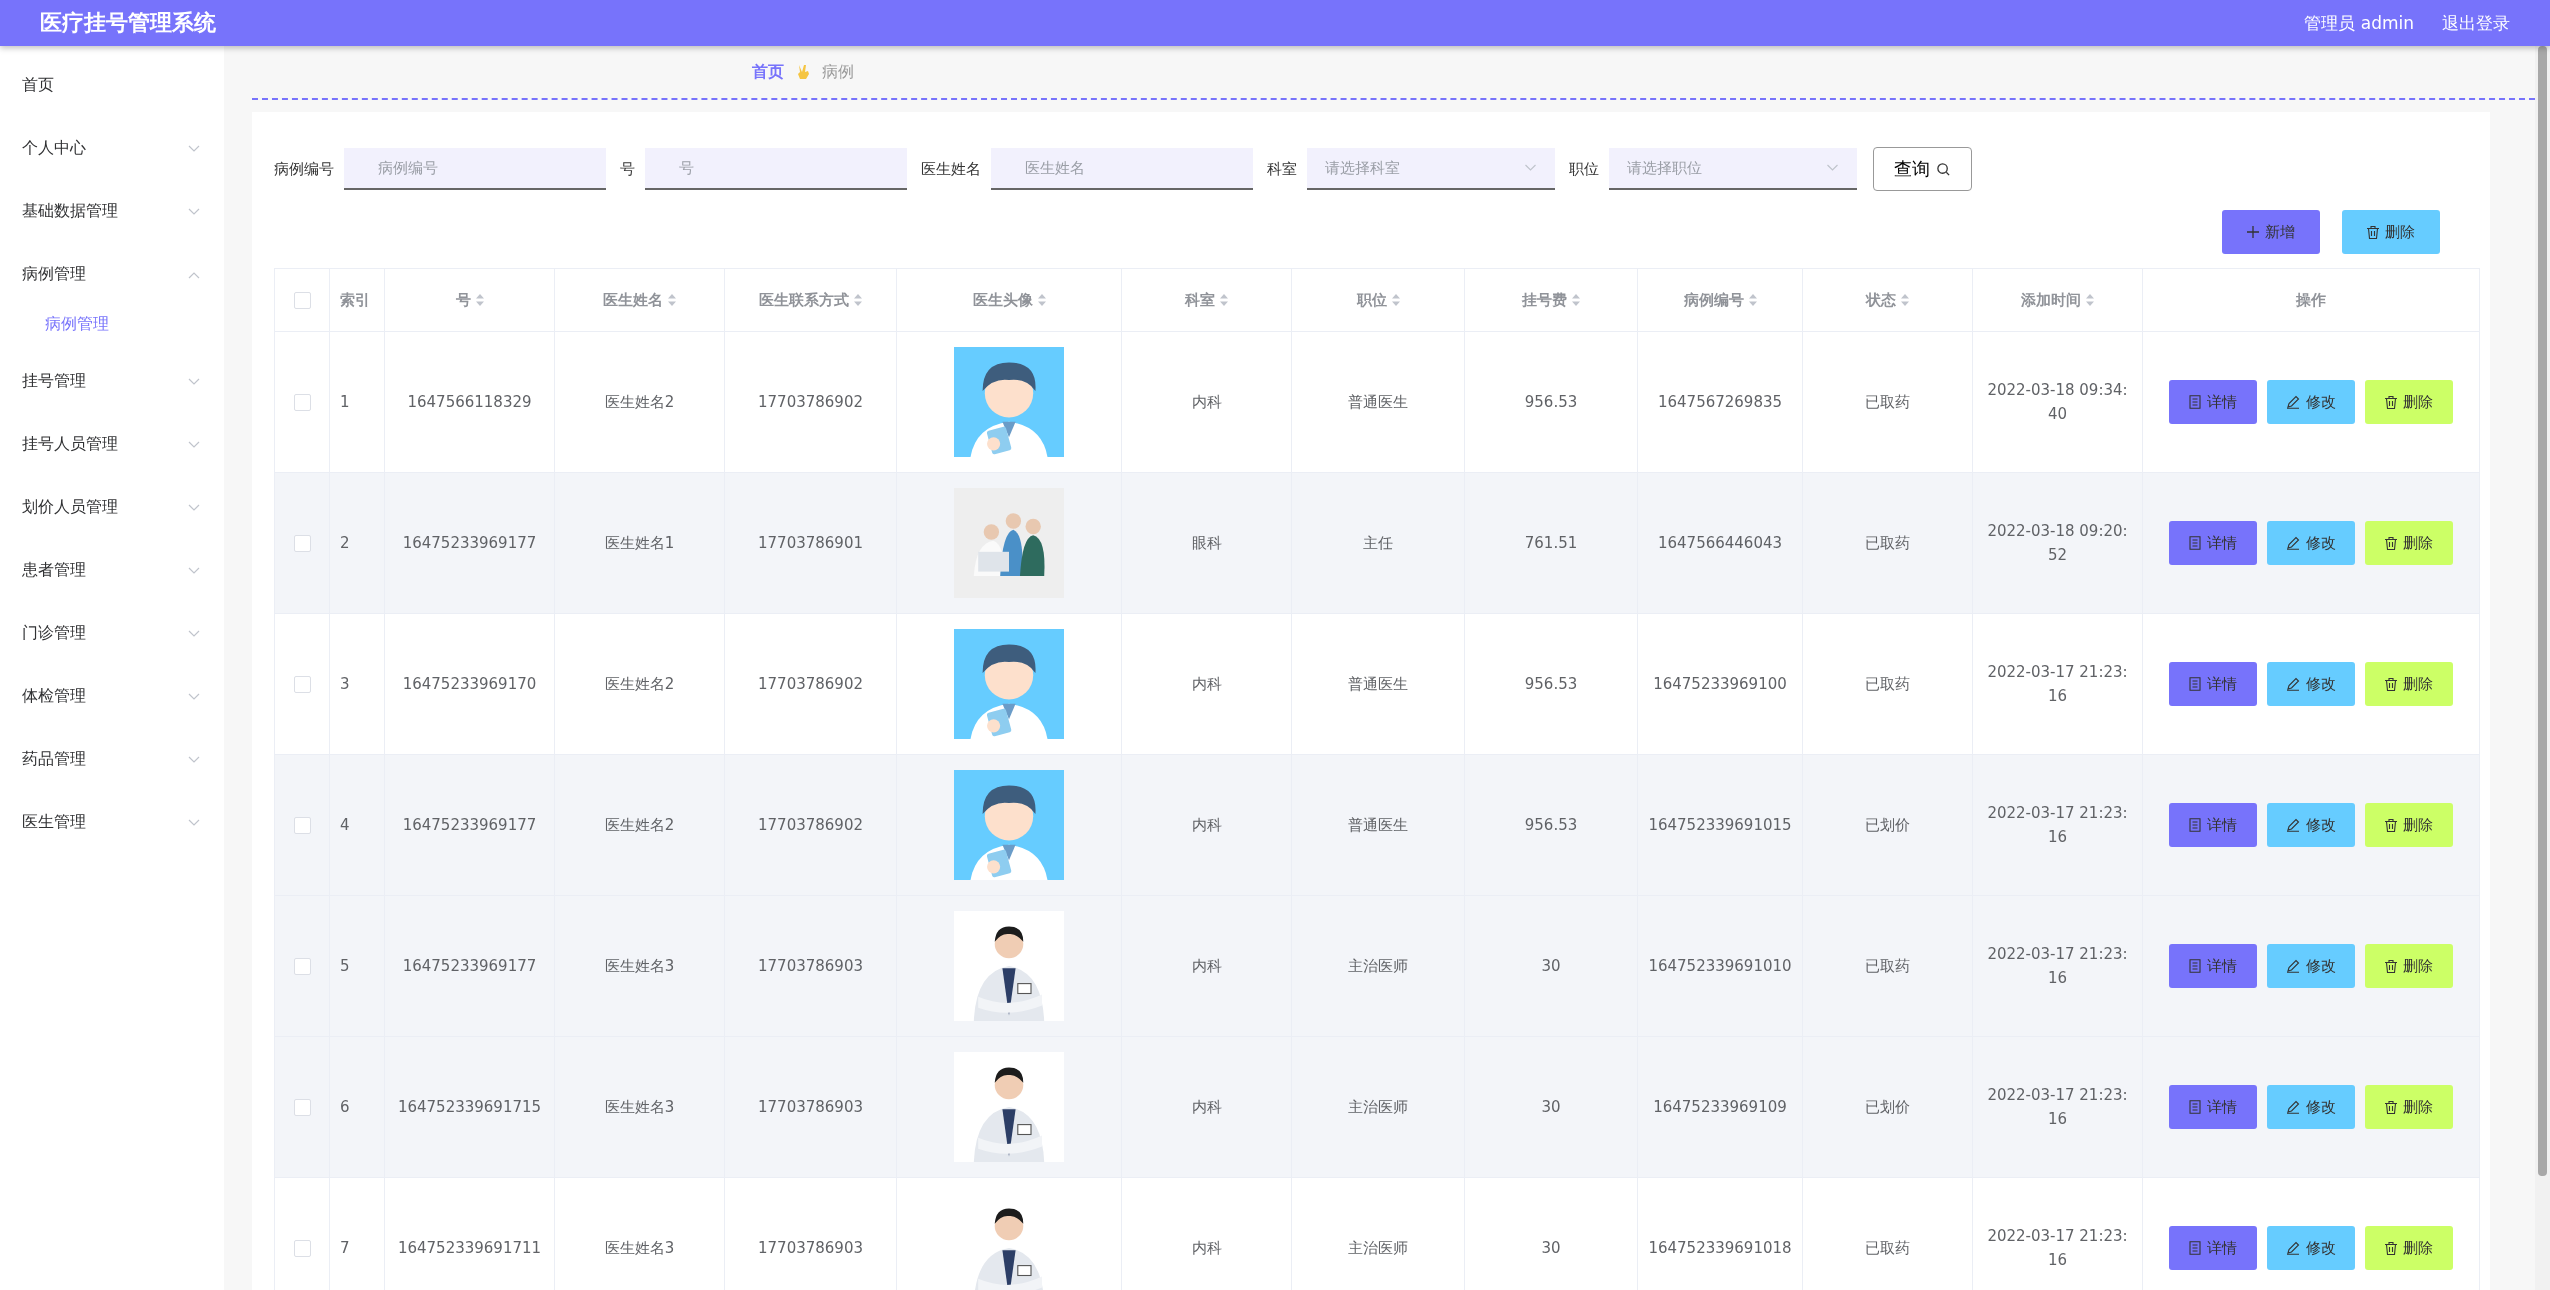 The image size is (2550, 1290). What do you see at coordinates (1720, 1107) in the screenshot?
I see `case-number-cell: 16475233969109` at bounding box center [1720, 1107].